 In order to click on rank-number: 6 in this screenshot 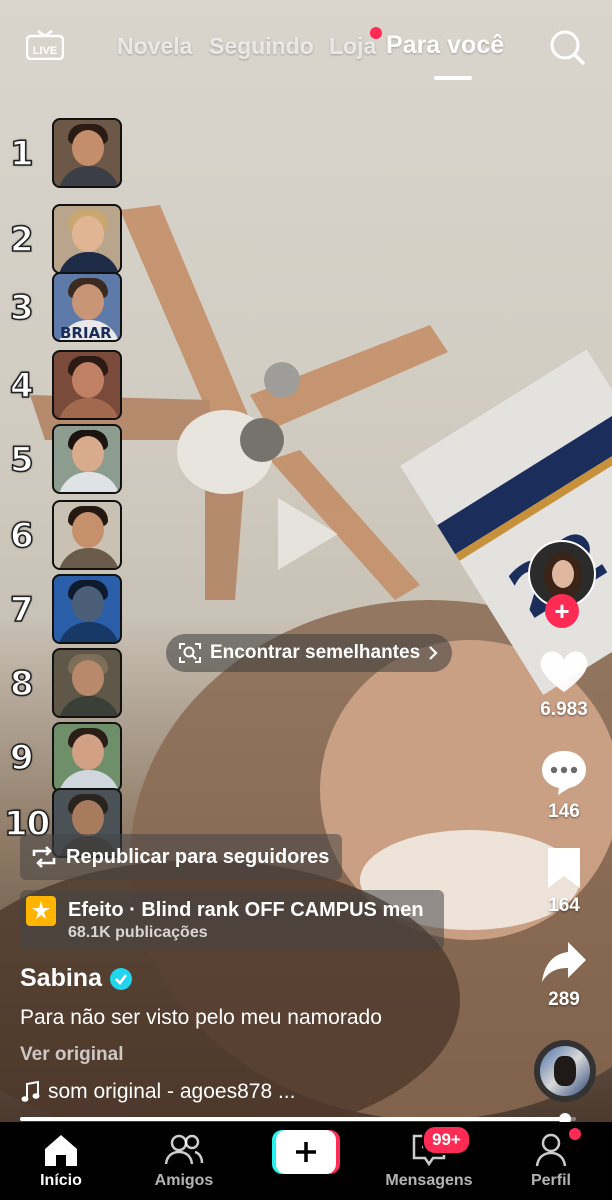, I will do `click(21, 536)`.